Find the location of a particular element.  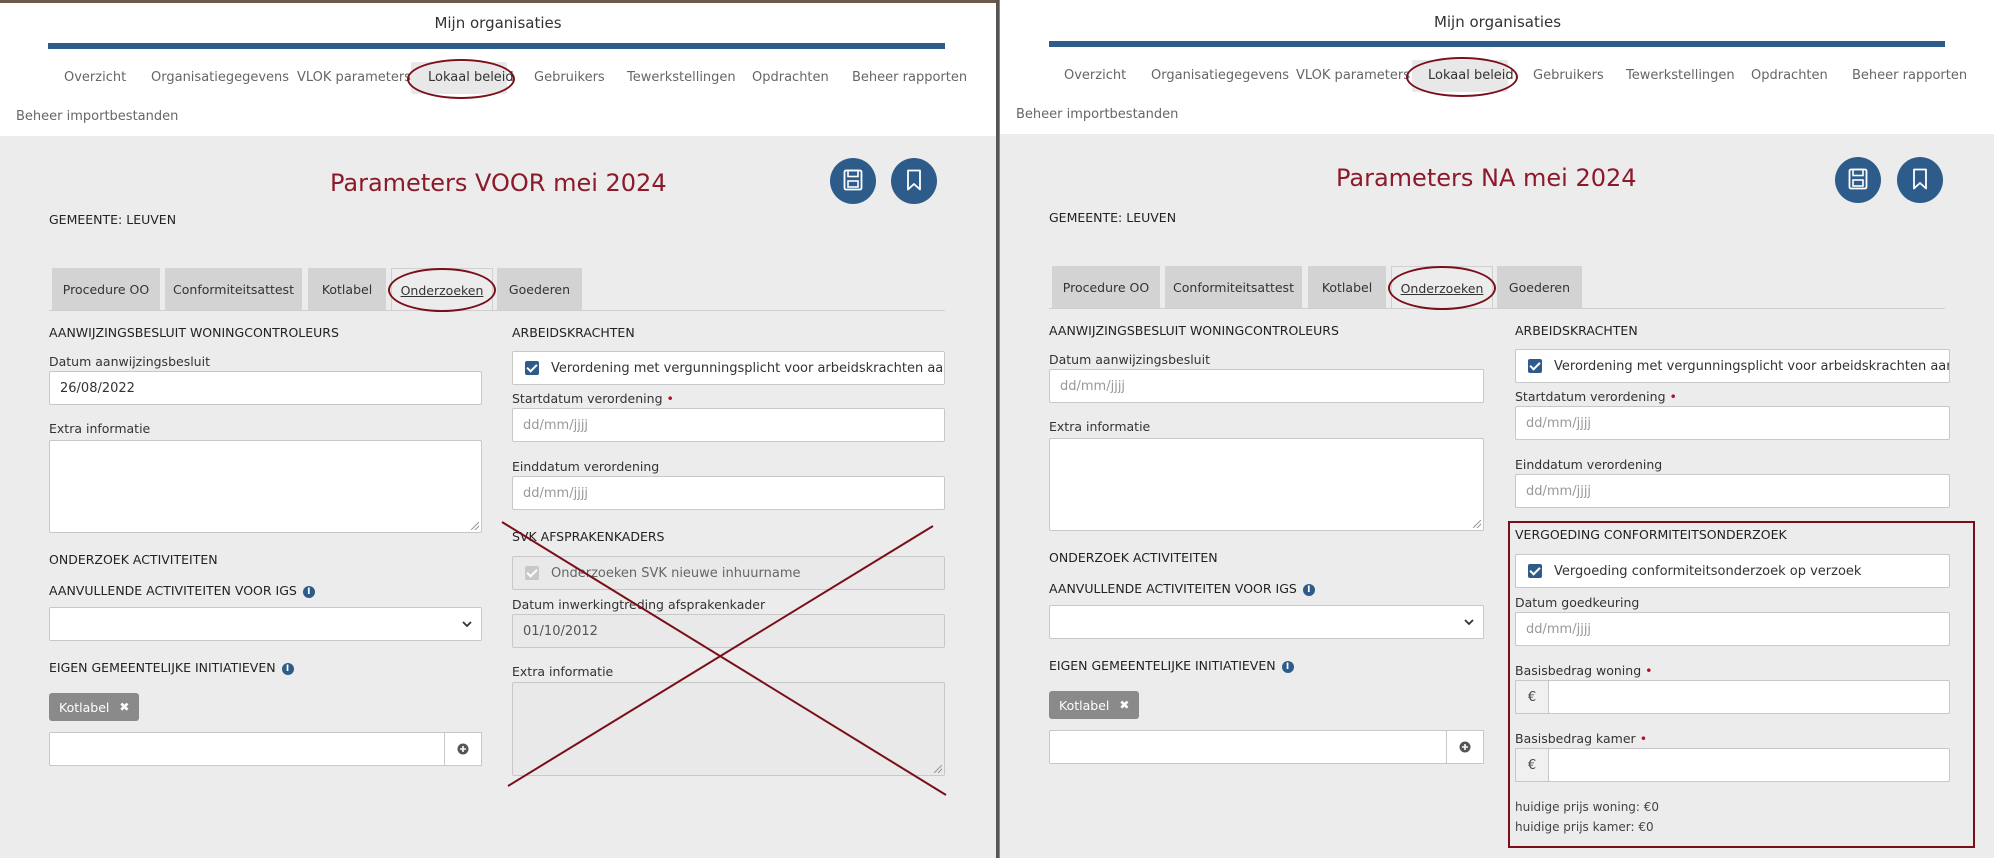

section-arbeidskrachten: ARBEIDSKRACHTEN is located at coordinates (573, 332).